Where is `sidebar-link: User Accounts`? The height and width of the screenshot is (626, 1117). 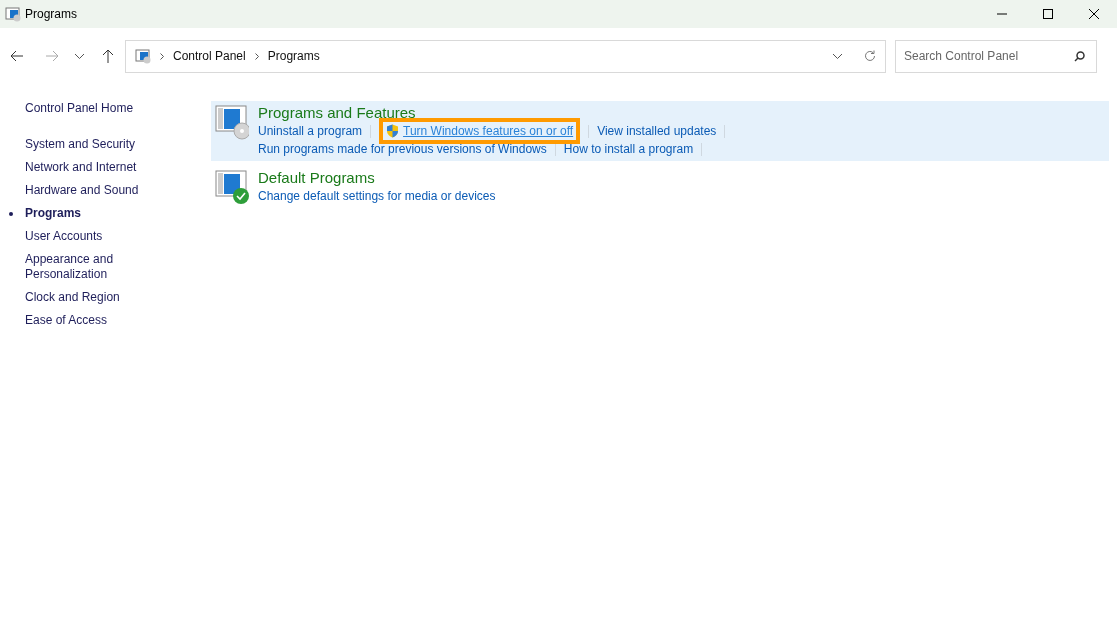 sidebar-link: User Accounts is located at coordinates (82, 236).